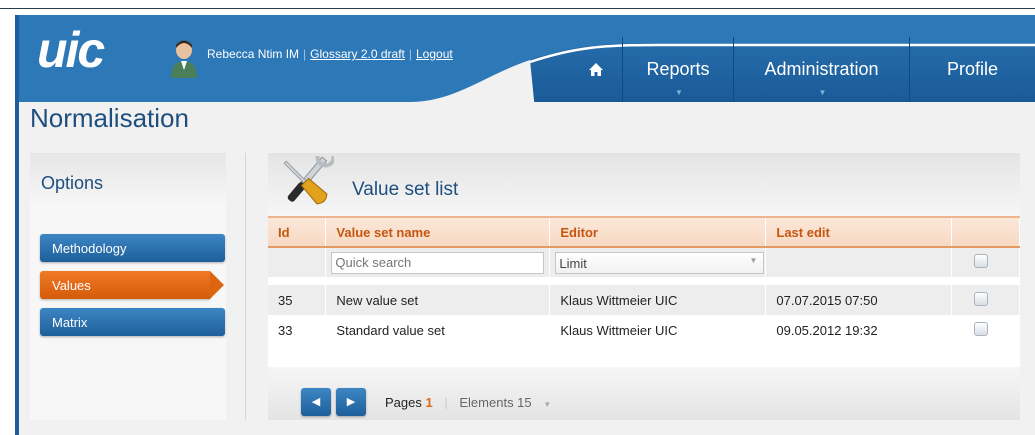 This screenshot has height=435, width=1035. I want to click on nav-administration: Administration ▼, so click(821, 69).